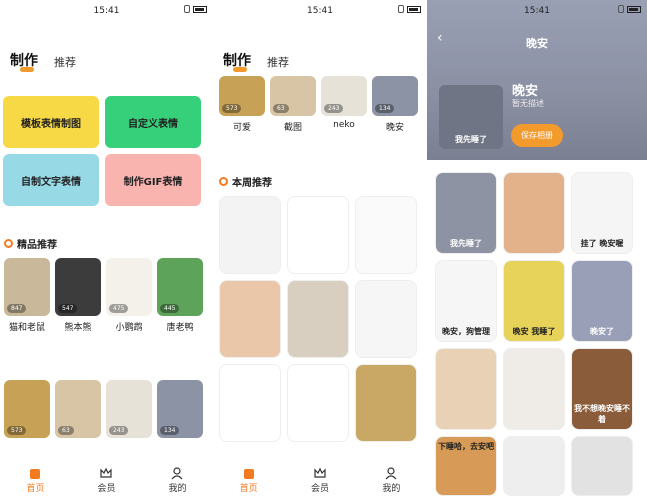  Describe the element at coordinates (129, 287) in the screenshot. I see `album-thumb: 475` at that location.